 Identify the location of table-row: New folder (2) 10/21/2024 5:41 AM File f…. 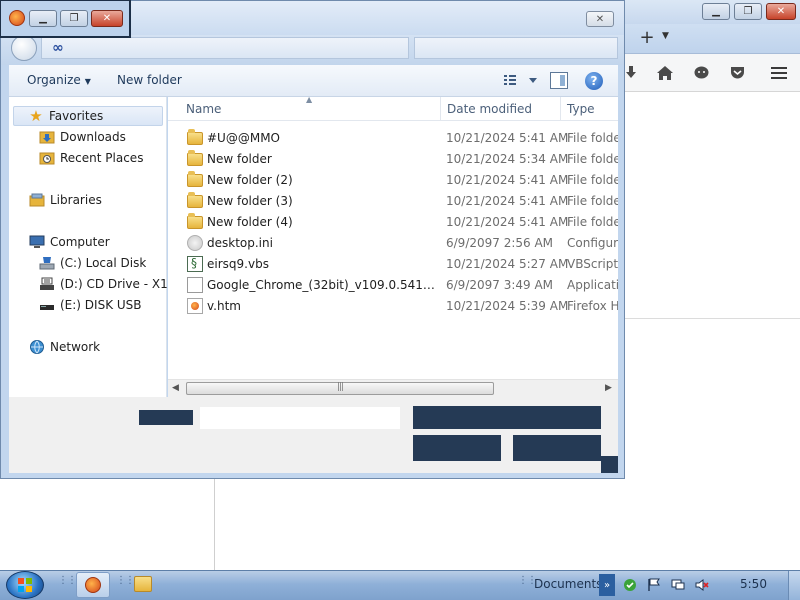
(393, 180).